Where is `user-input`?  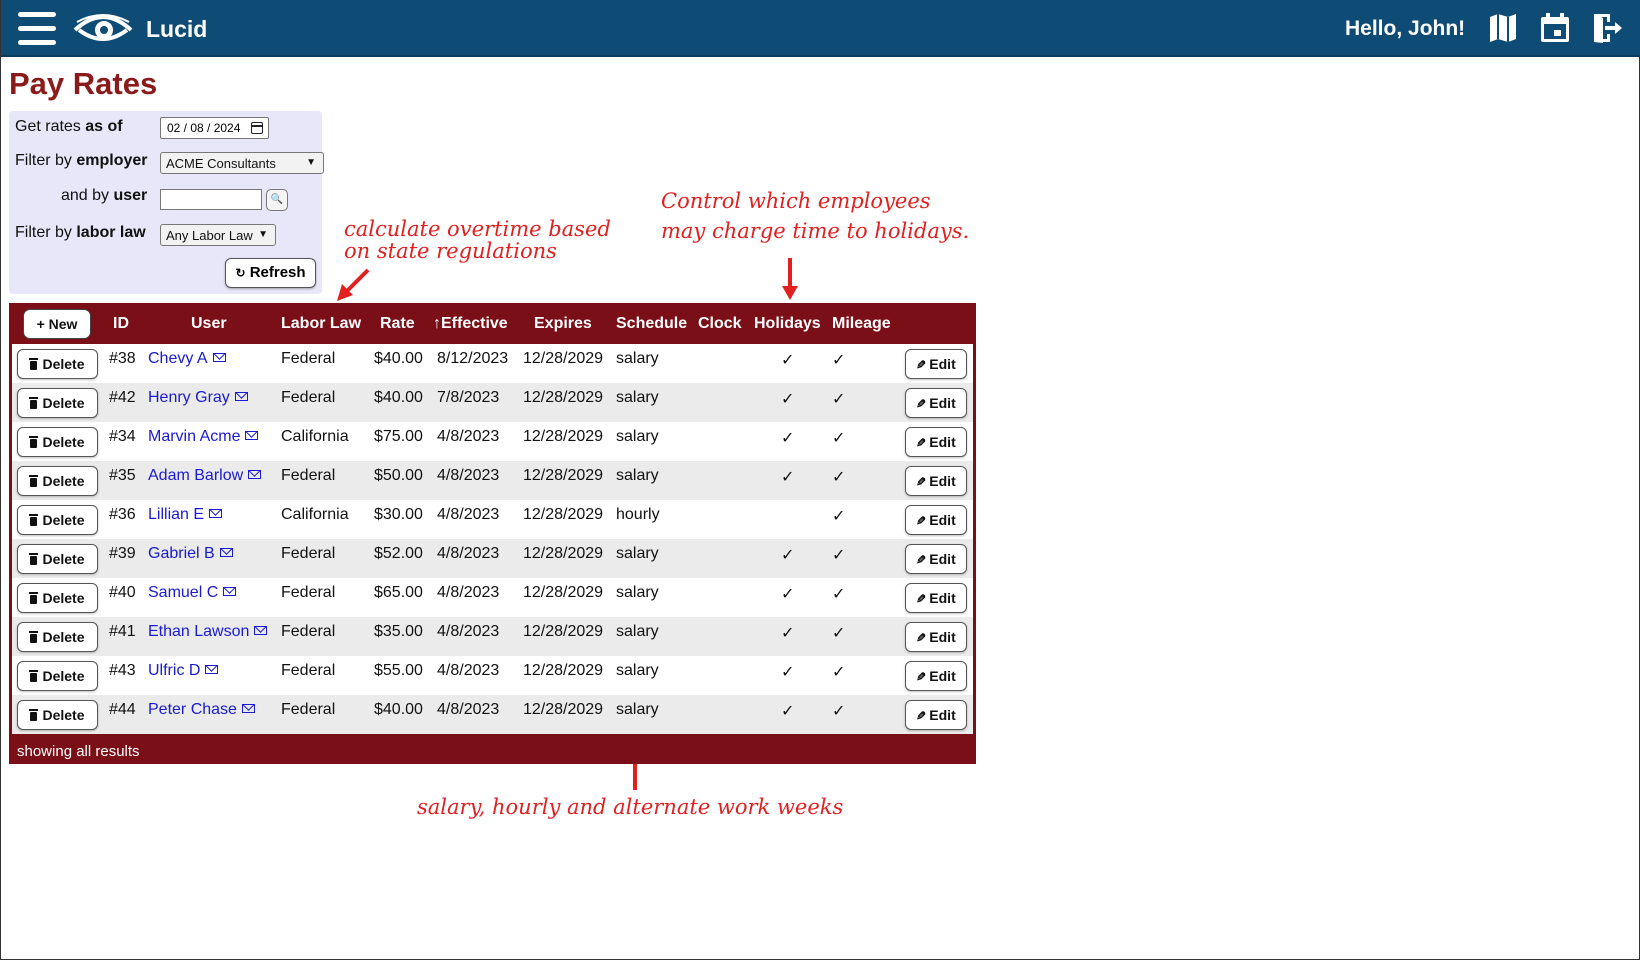
user-input is located at coordinates (211, 199).